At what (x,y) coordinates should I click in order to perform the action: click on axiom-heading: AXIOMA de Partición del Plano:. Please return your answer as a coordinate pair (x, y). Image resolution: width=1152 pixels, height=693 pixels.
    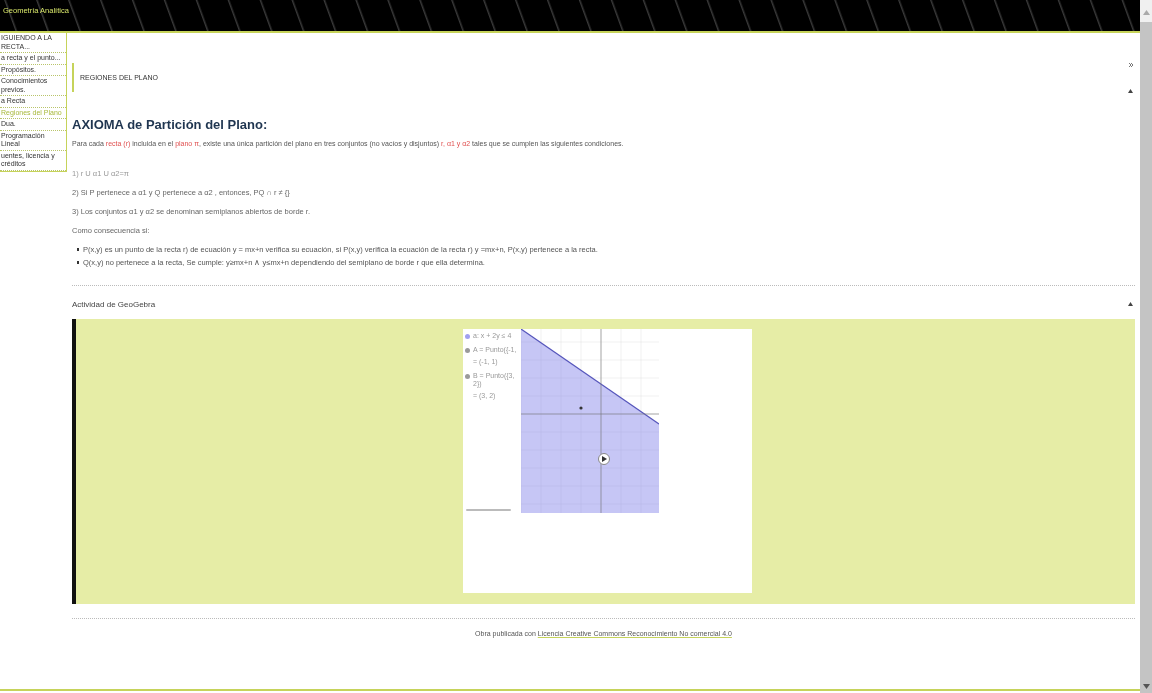
    Looking at the image, I should click on (170, 124).